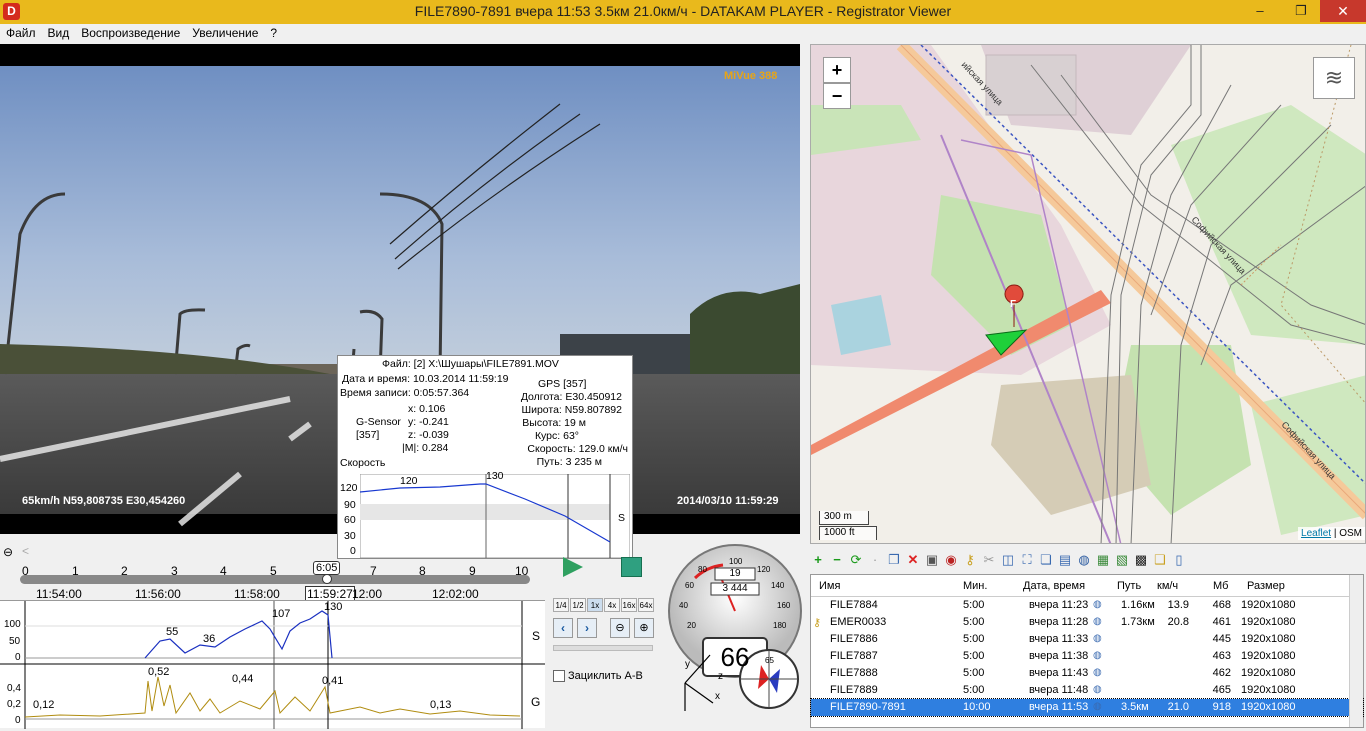 The image size is (1366, 731). I want to click on minimize-button: –, so click(1260, 11).